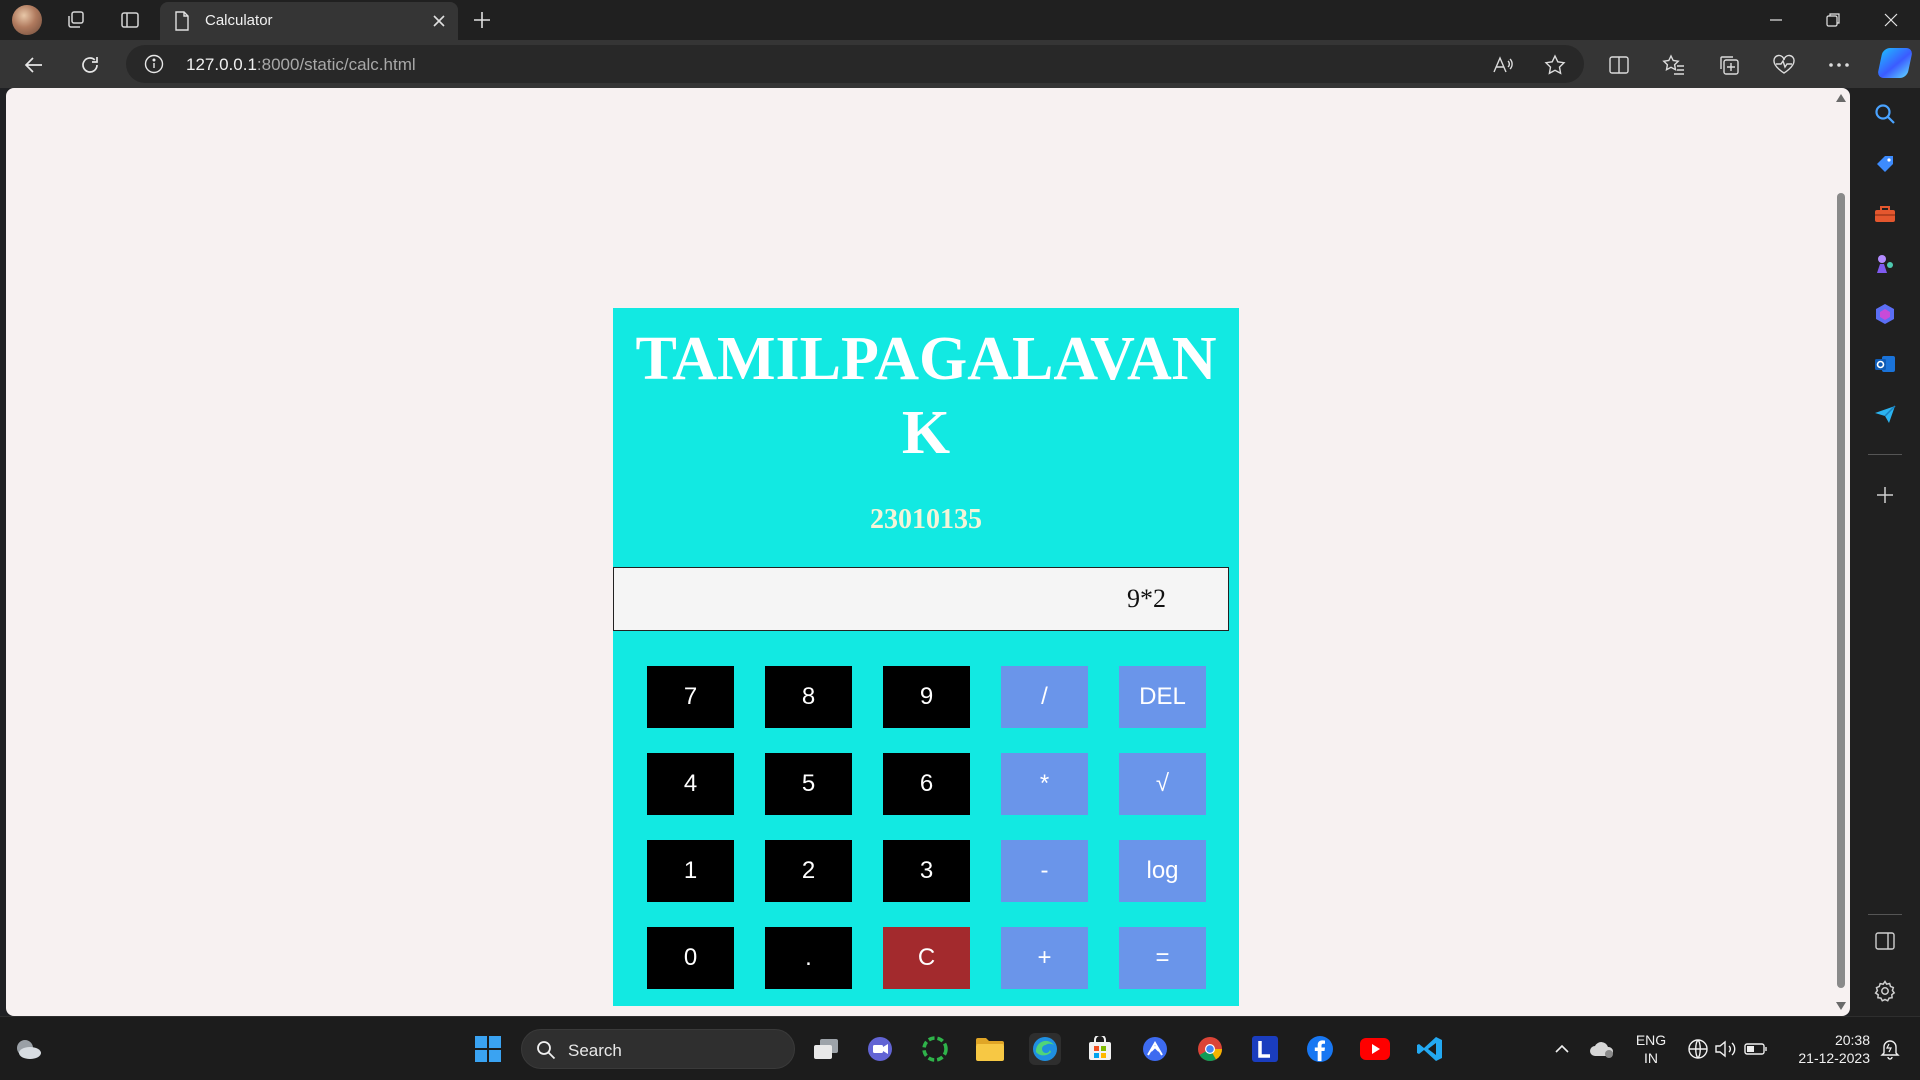 This screenshot has height=1080, width=1920. I want to click on close-icon, so click(439, 21).